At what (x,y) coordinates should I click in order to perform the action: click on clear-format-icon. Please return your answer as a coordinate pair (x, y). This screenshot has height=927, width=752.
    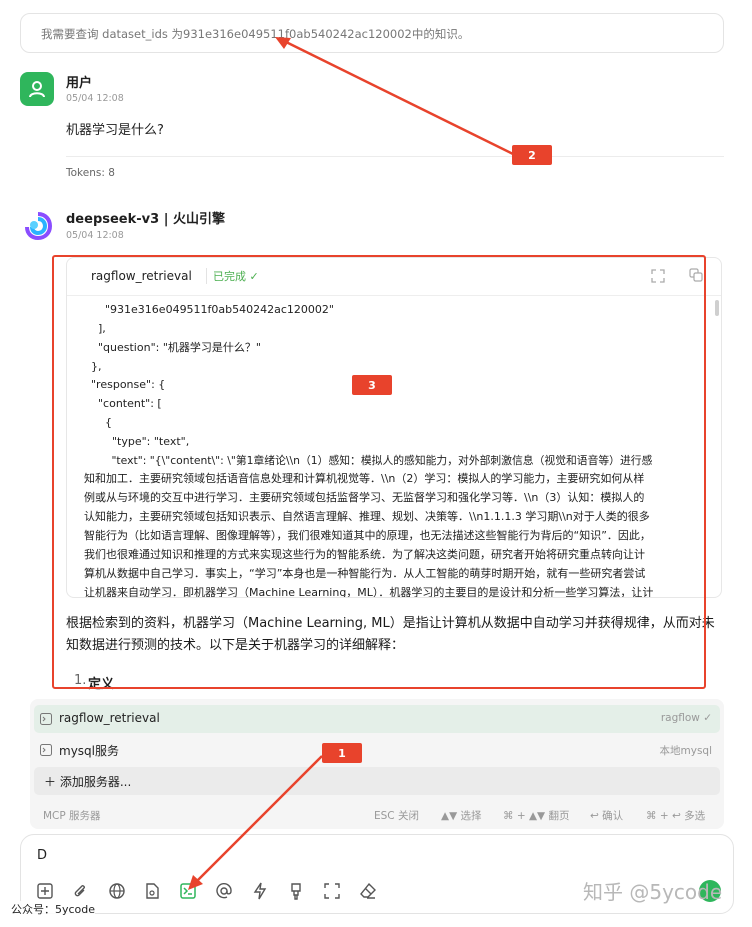
    Looking at the image, I should click on (296, 891).